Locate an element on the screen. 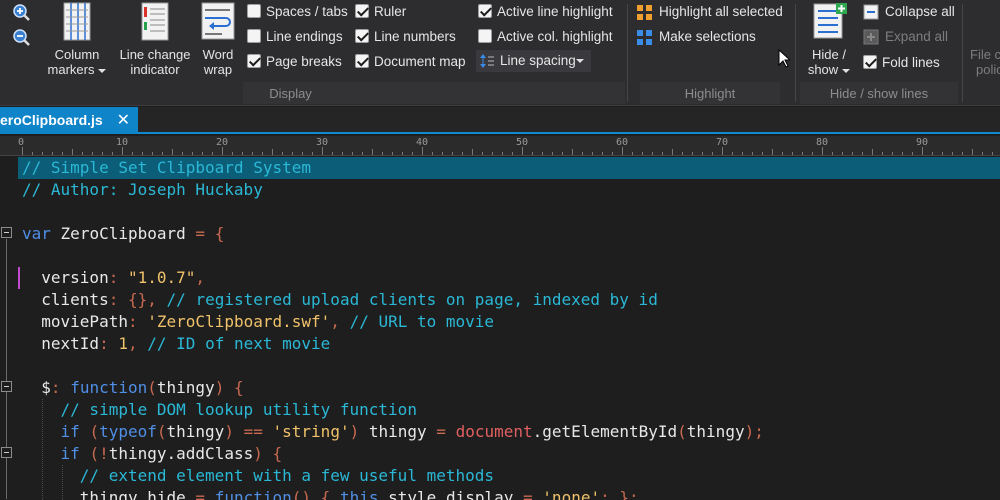  active-col-highlight-option: Active col. highlight is located at coordinates (550, 38).